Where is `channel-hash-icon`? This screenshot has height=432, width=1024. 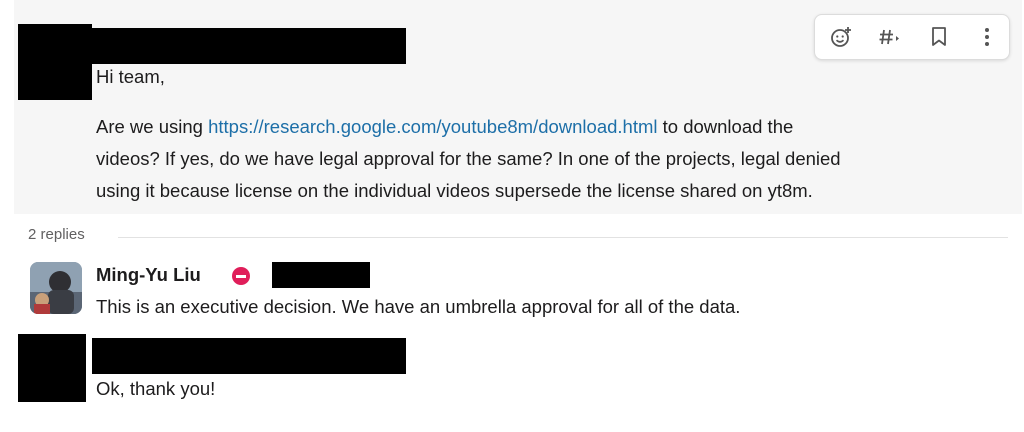
channel-hash-icon is located at coordinates (889, 37).